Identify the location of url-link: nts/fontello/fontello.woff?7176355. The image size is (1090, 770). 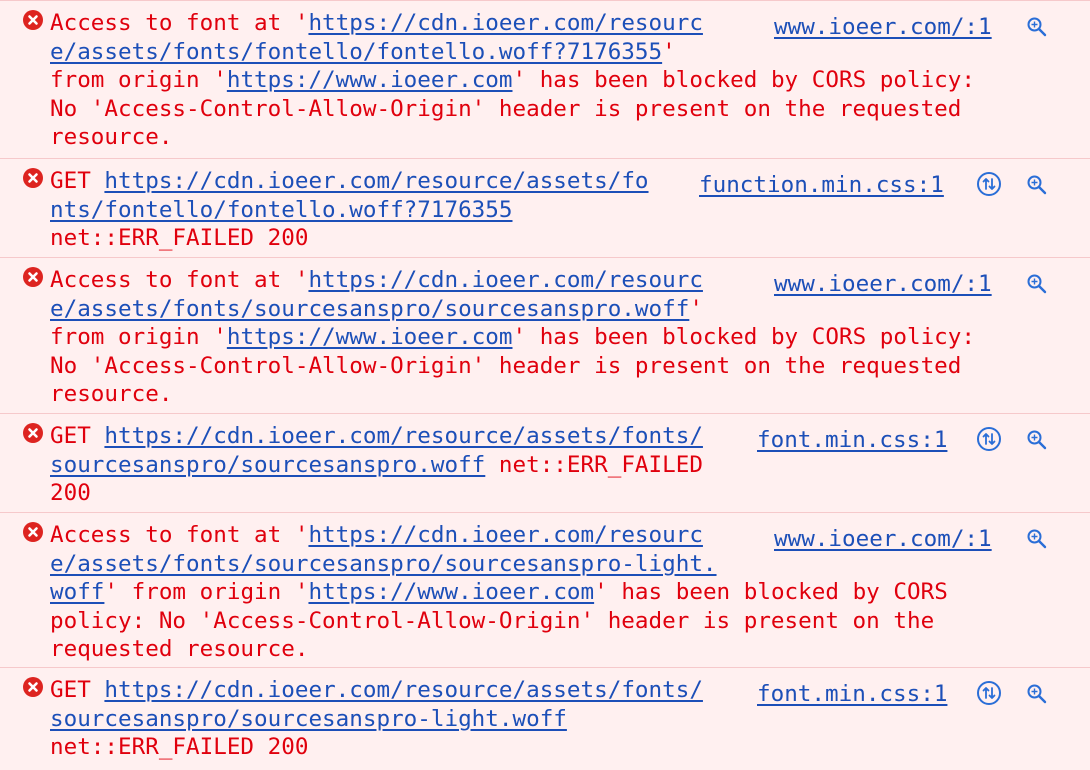
(281, 210).